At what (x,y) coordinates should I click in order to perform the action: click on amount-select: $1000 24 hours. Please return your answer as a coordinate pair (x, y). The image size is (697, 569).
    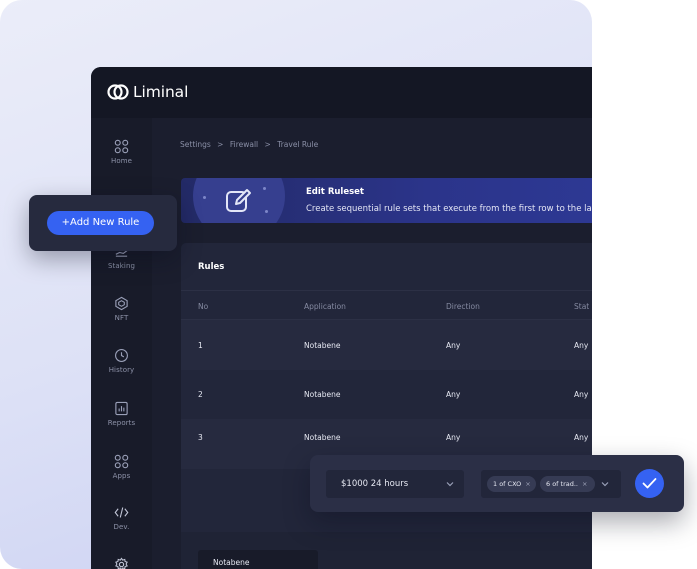
    Looking at the image, I should click on (395, 484).